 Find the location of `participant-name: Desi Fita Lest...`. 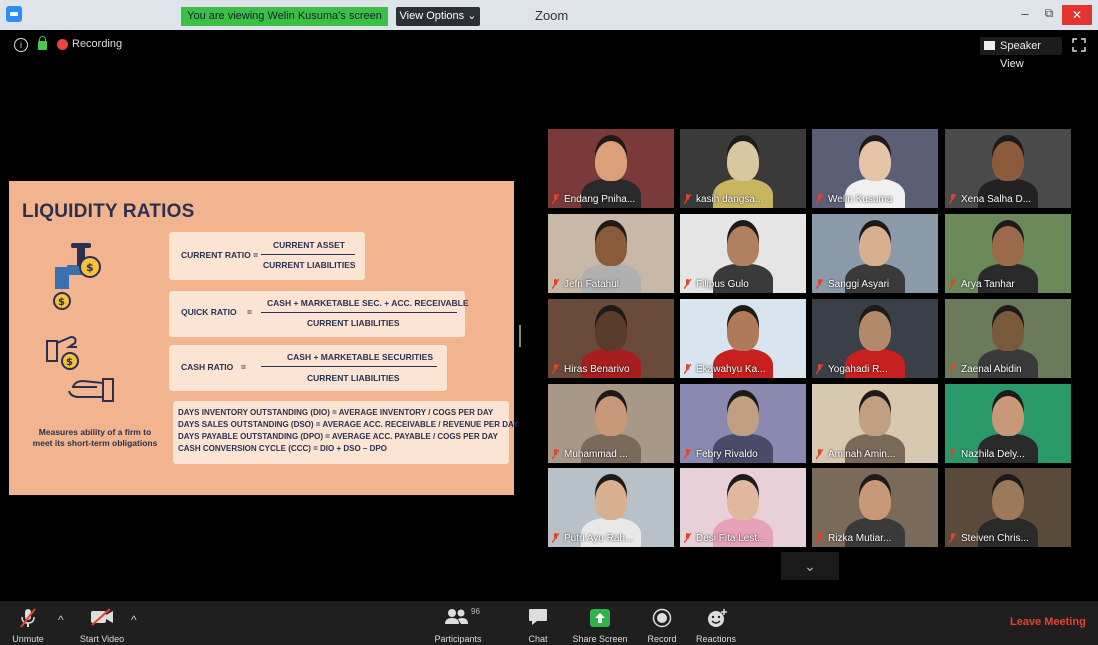

participant-name: Desi Fita Lest... is located at coordinates (731, 538).